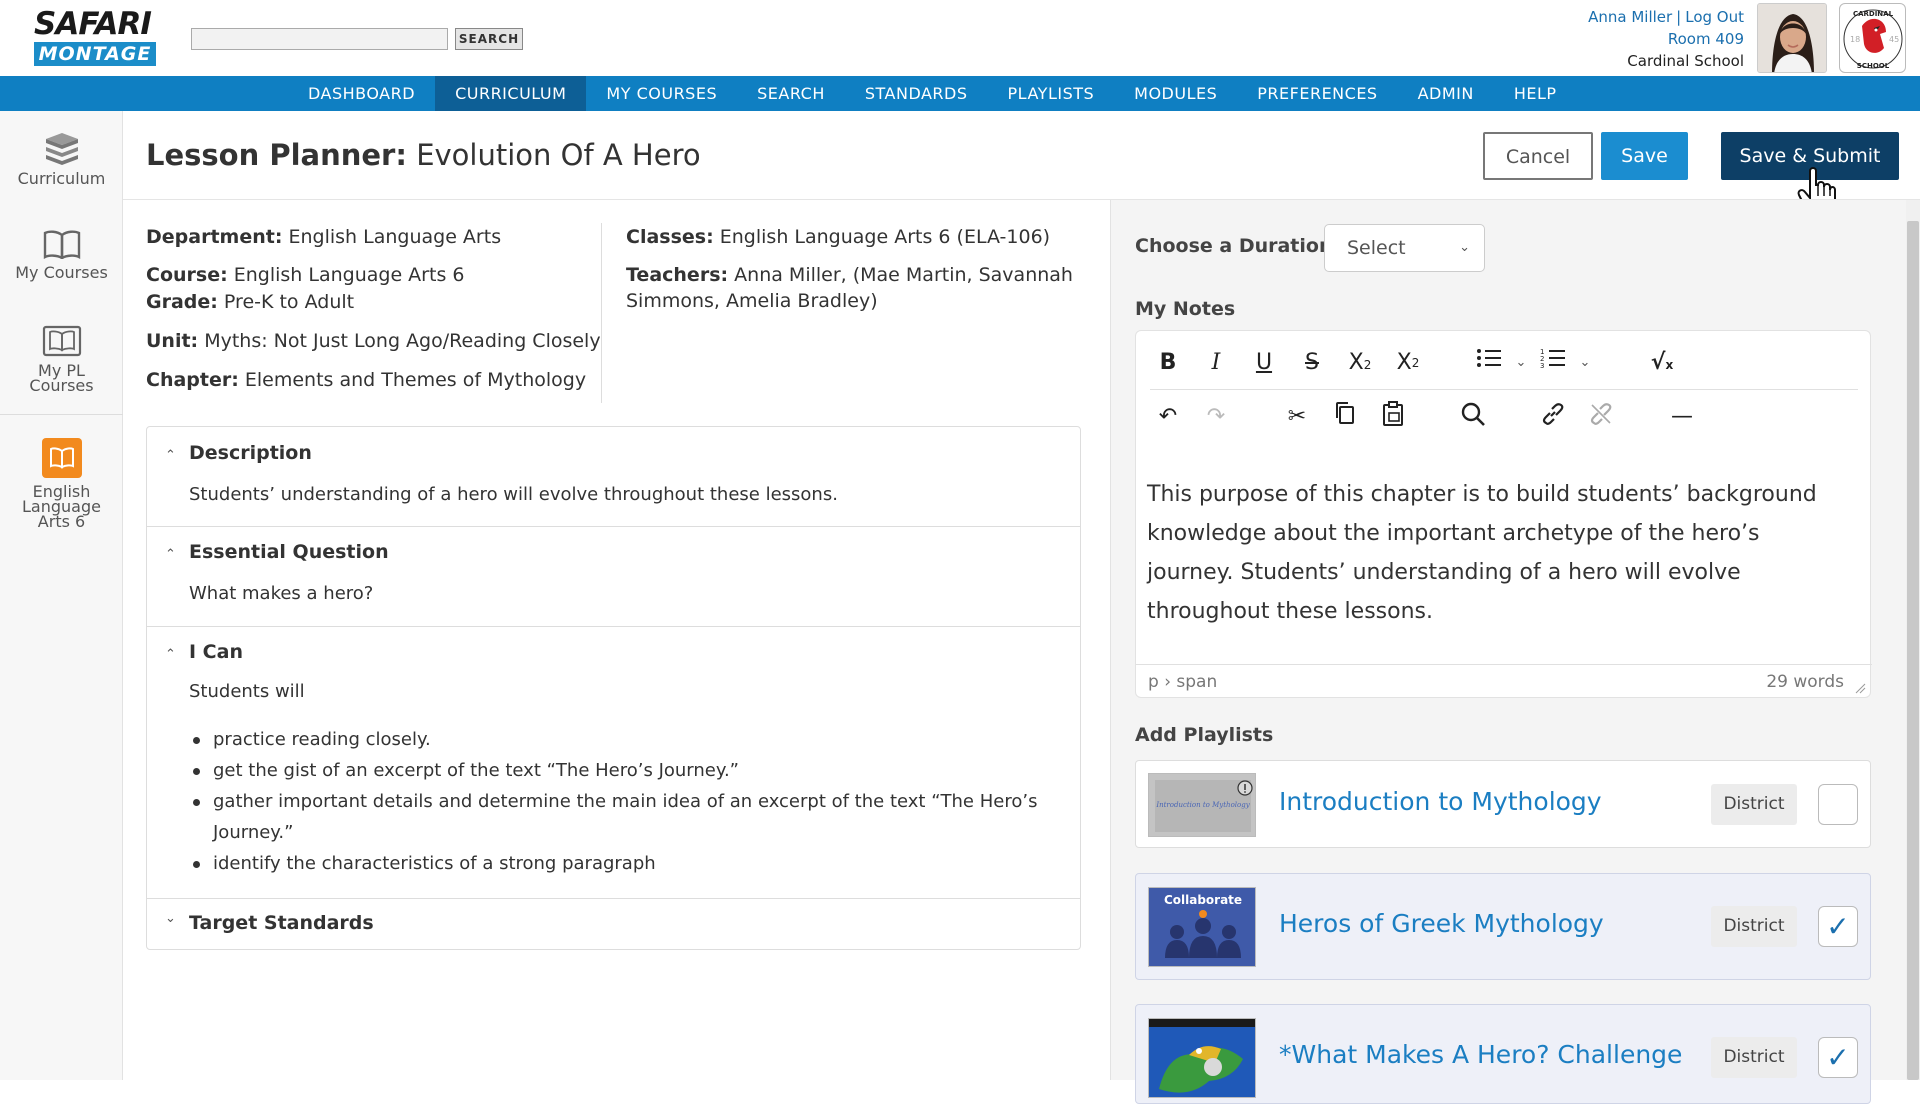 The image size is (1920, 1104). I want to click on i-can-title: I Can, so click(216, 652).